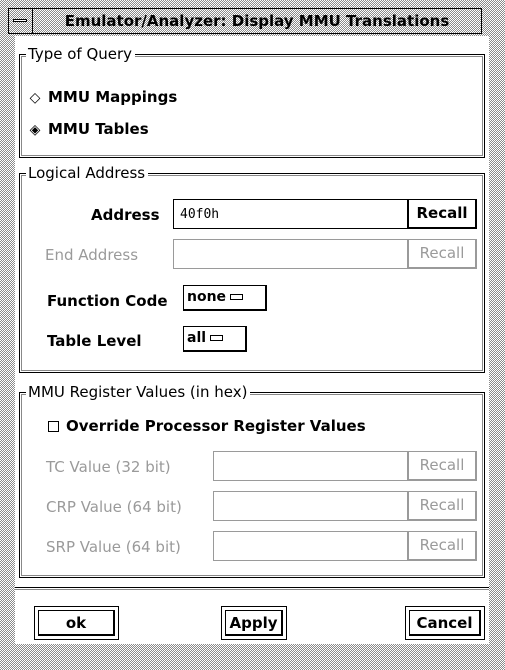  I want to click on register-values-legend: MMU Register Values (in hex), so click(138, 392).